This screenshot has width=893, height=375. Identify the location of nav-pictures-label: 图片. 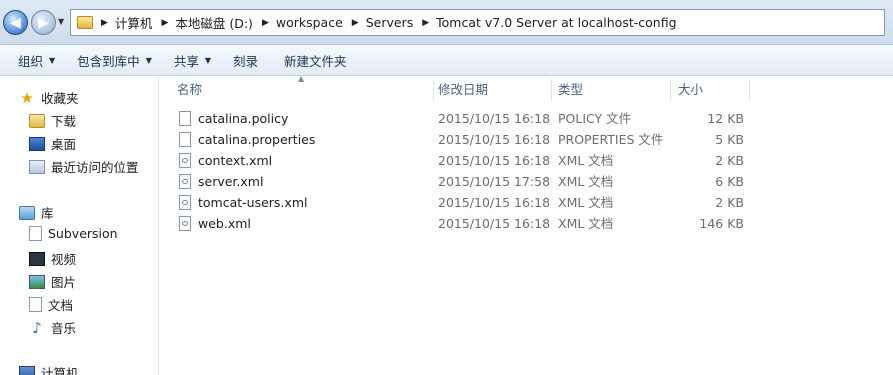
(64, 282).